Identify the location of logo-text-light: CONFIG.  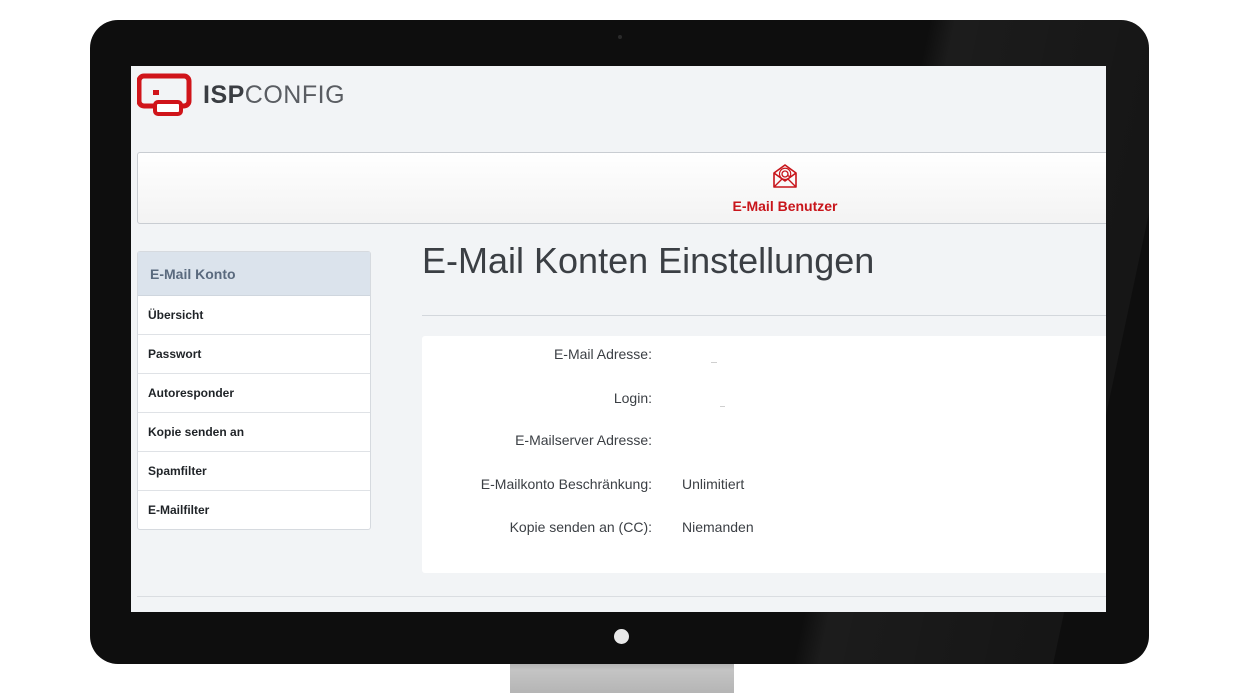
(295, 94).